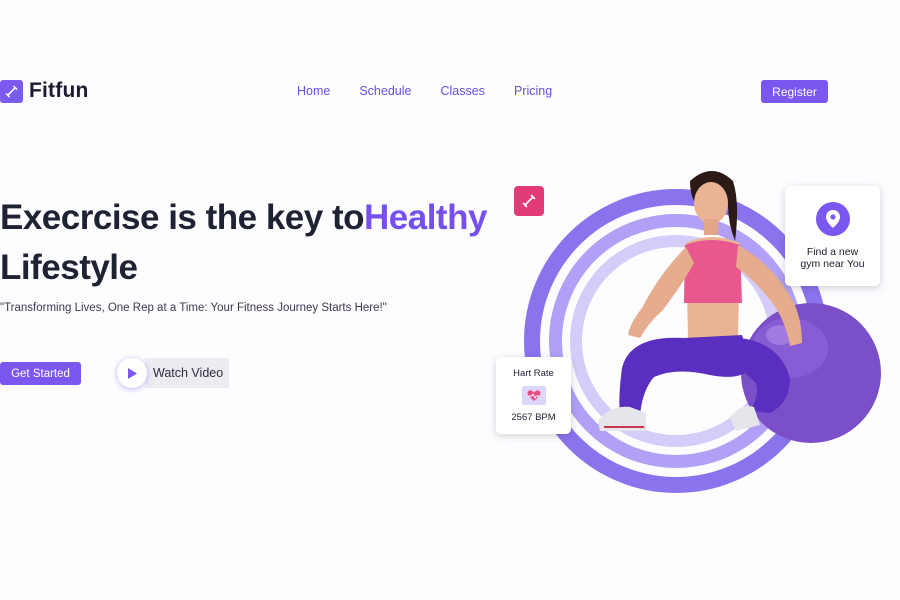  I want to click on hero-title-accent: Healthy, so click(425, 217).